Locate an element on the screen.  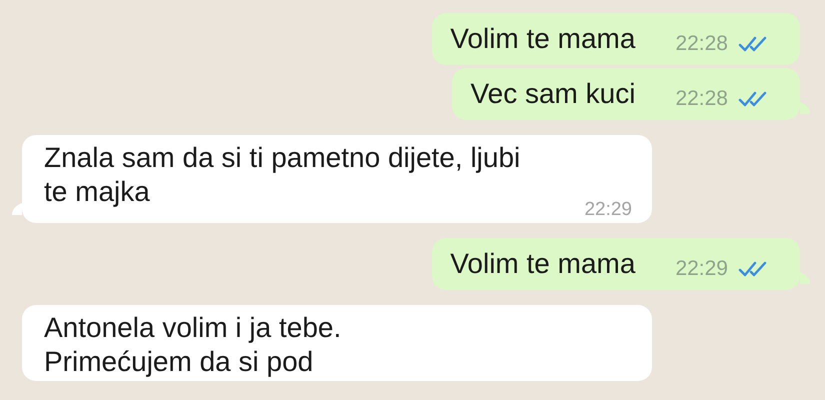
message-text: Antonela volim i ja tebe. is located at coordinates (193, 328).